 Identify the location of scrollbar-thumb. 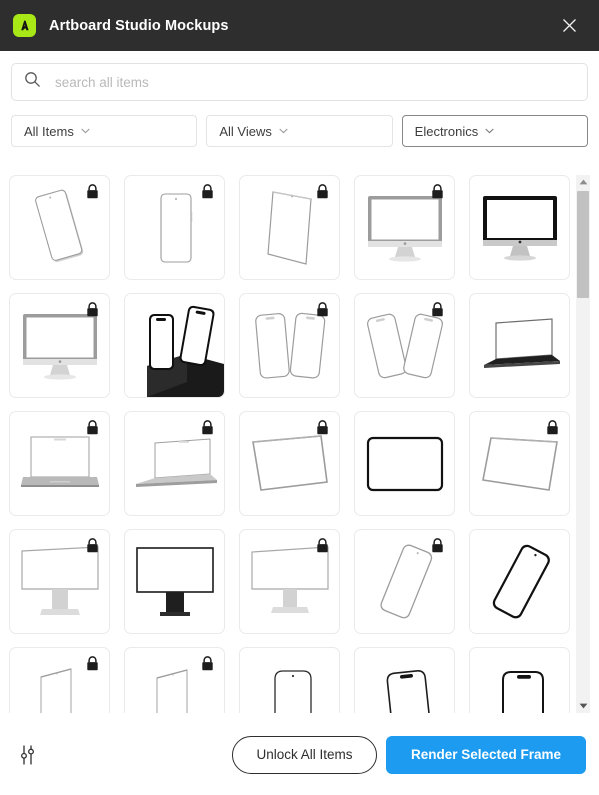
(583, 244).